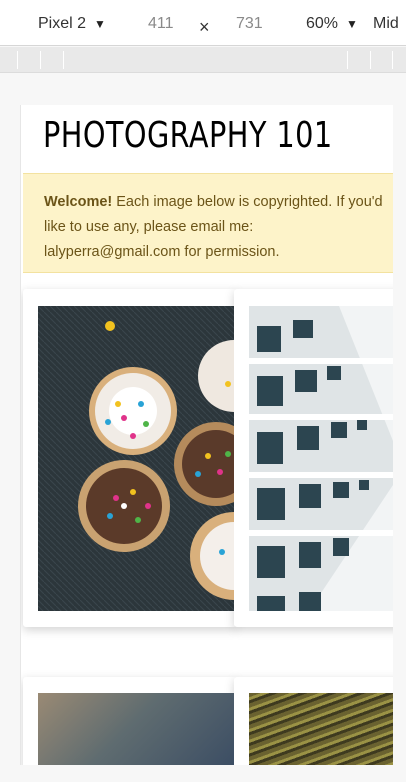  I want to click on artwork-photo, so click(136, 729).